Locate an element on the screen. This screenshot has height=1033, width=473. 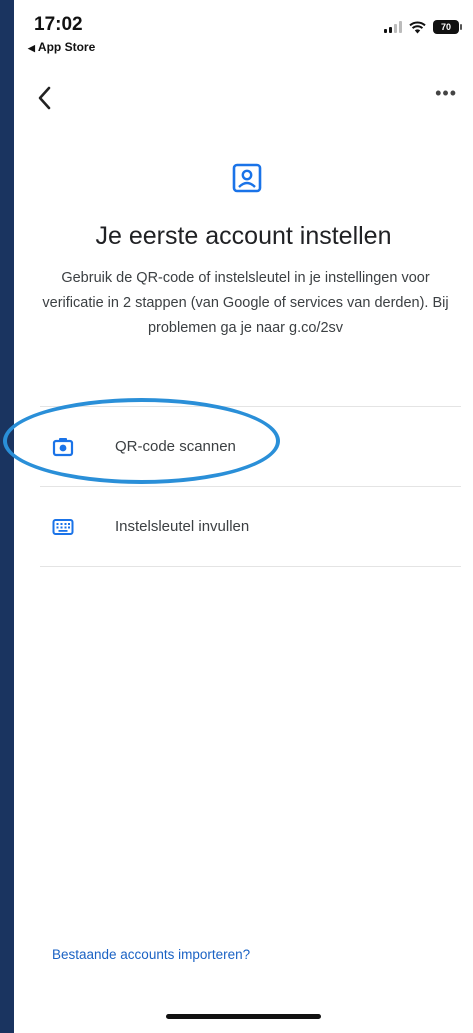
nav-bar: ••• is located at coordinates (243, 98).